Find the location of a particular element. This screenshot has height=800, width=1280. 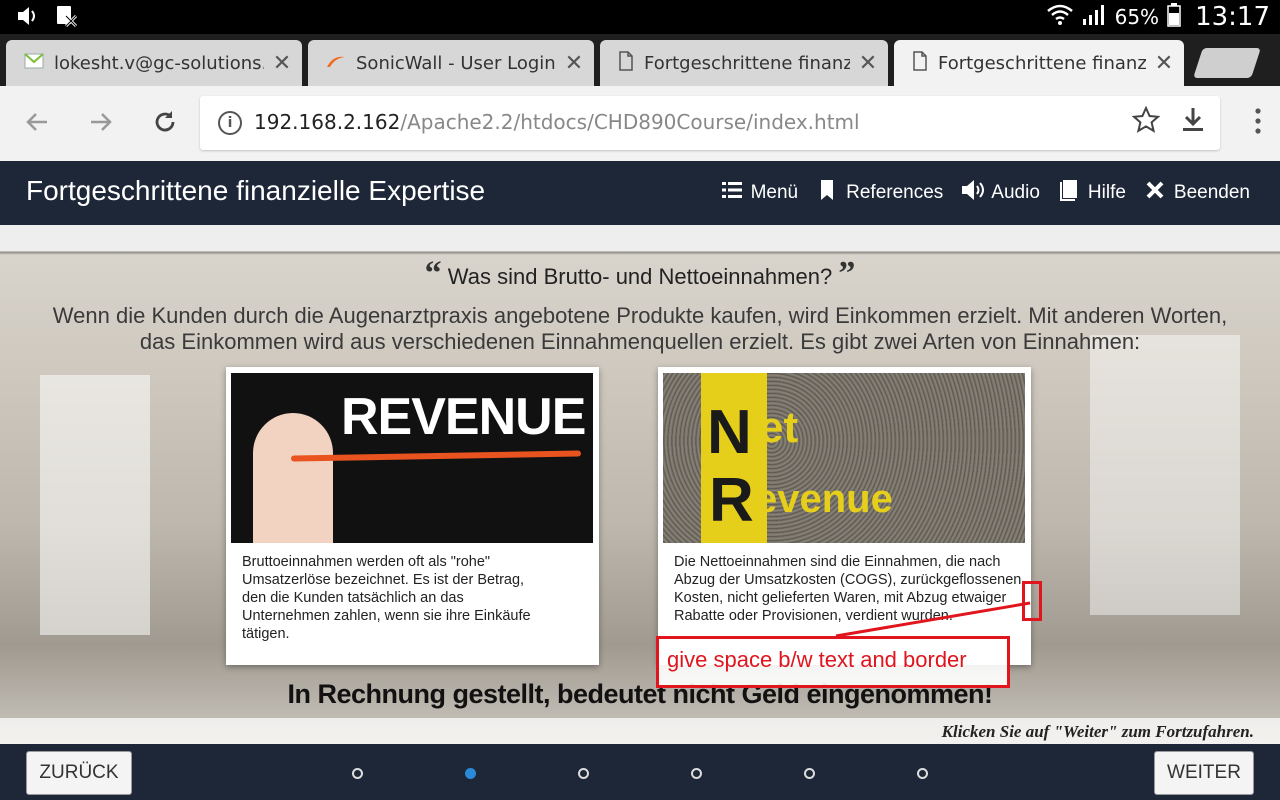

nav-audio-label: Audio is located at coordinates (1015, 192).